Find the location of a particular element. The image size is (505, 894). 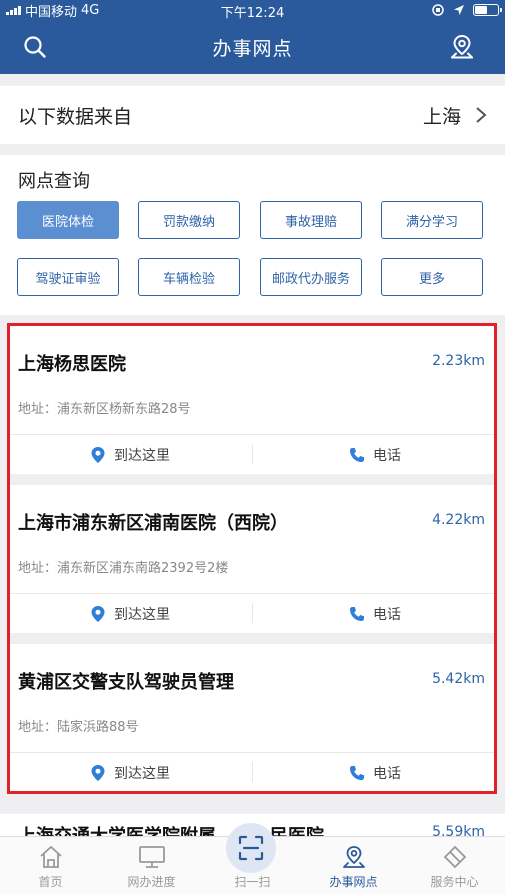

chip-accident-claim: 事故理赔 is located at coordinates (311, 220).